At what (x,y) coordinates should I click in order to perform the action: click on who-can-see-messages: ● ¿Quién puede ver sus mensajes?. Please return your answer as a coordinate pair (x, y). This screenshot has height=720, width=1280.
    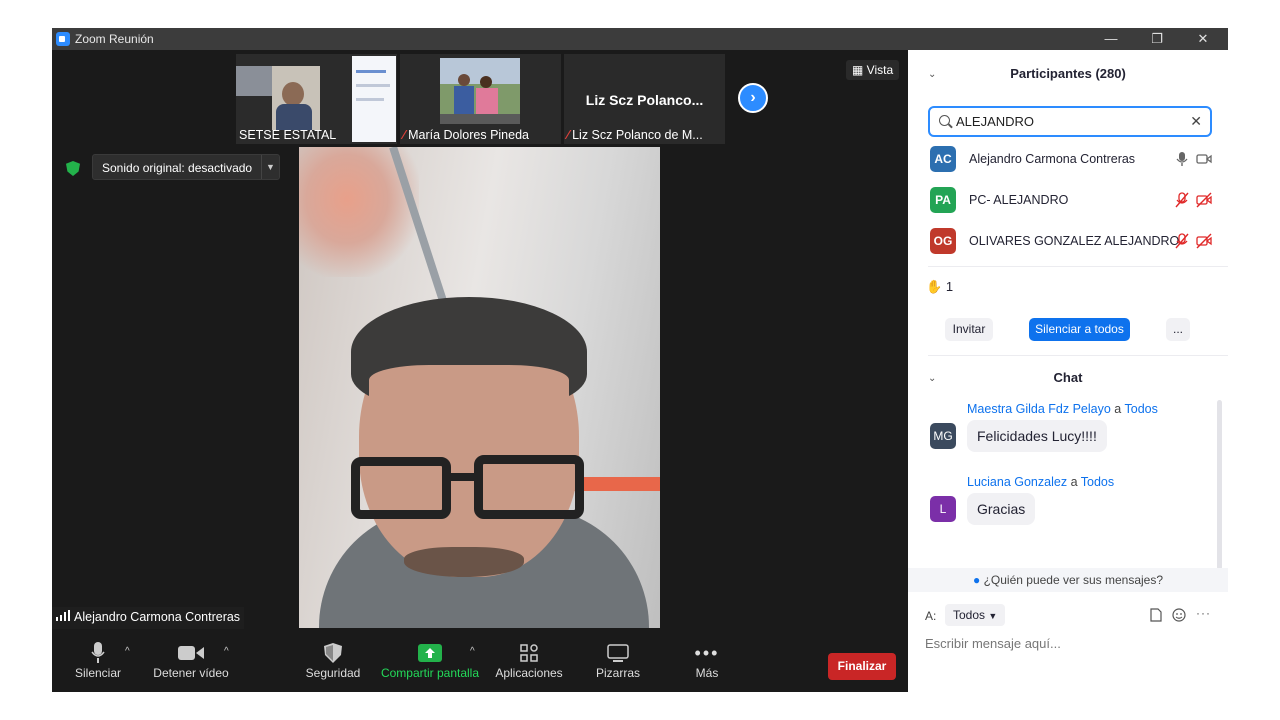
    Looking at the image, I should click on (1068, 580).